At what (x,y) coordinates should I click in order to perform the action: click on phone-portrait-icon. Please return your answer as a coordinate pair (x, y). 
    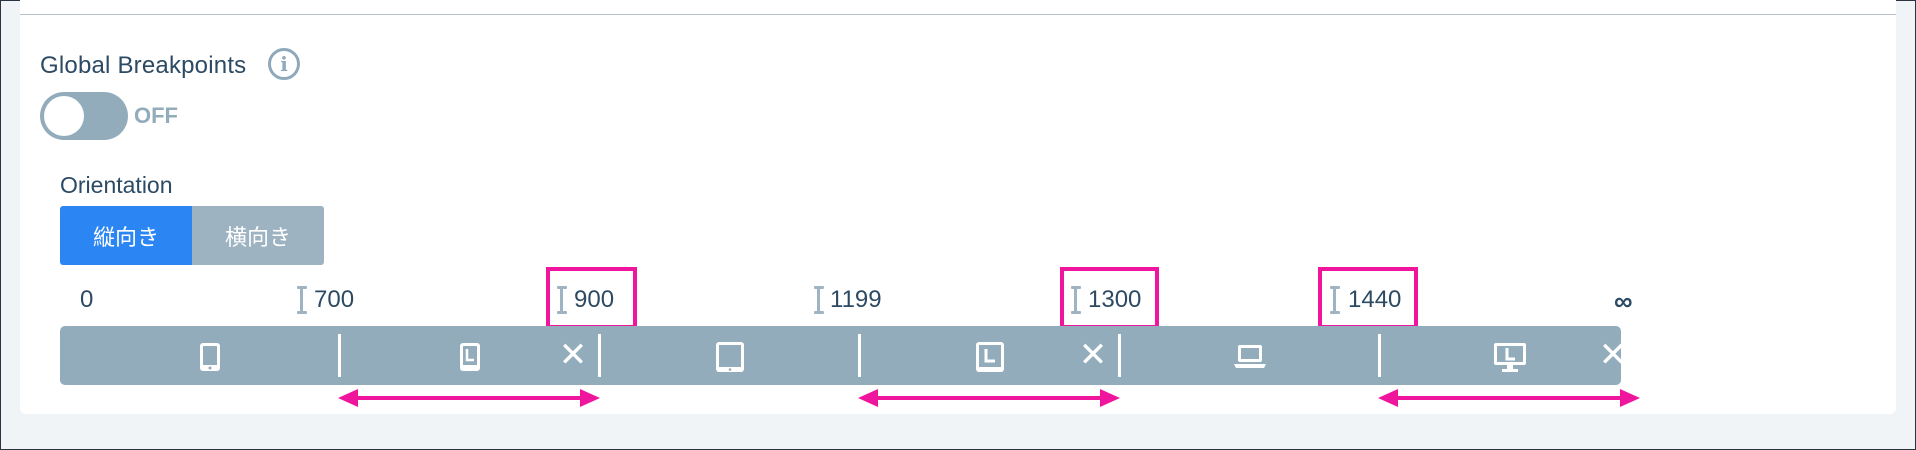
    Looking at the image, I should click on (210, 357).